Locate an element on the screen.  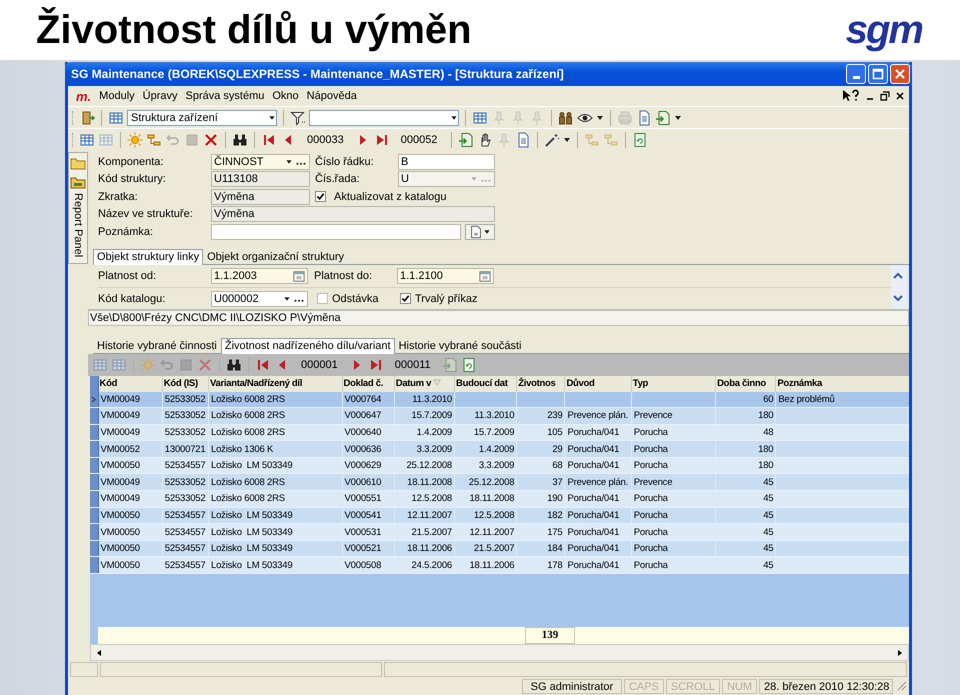
table-cell: VM00050 is located at coordinates (120, 515).